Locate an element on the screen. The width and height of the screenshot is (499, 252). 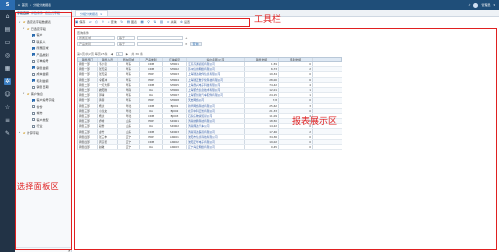
tree-node-label: 选定表字段数据表 is located at coordinates (38, 22).